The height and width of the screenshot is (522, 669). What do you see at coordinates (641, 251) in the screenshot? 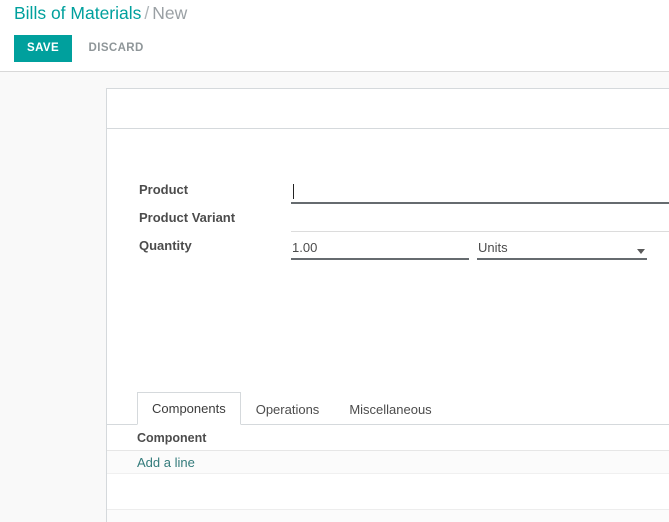
I see `chevron-down-icon-uom` at bounding box center [641, 251].